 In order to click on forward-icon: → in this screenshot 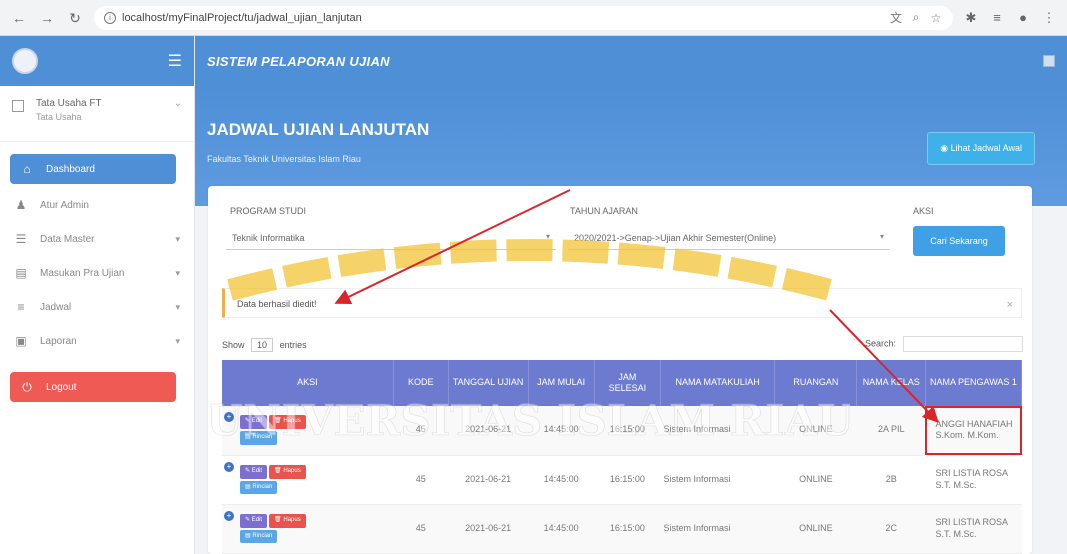, I will do `click(47, 18)`.